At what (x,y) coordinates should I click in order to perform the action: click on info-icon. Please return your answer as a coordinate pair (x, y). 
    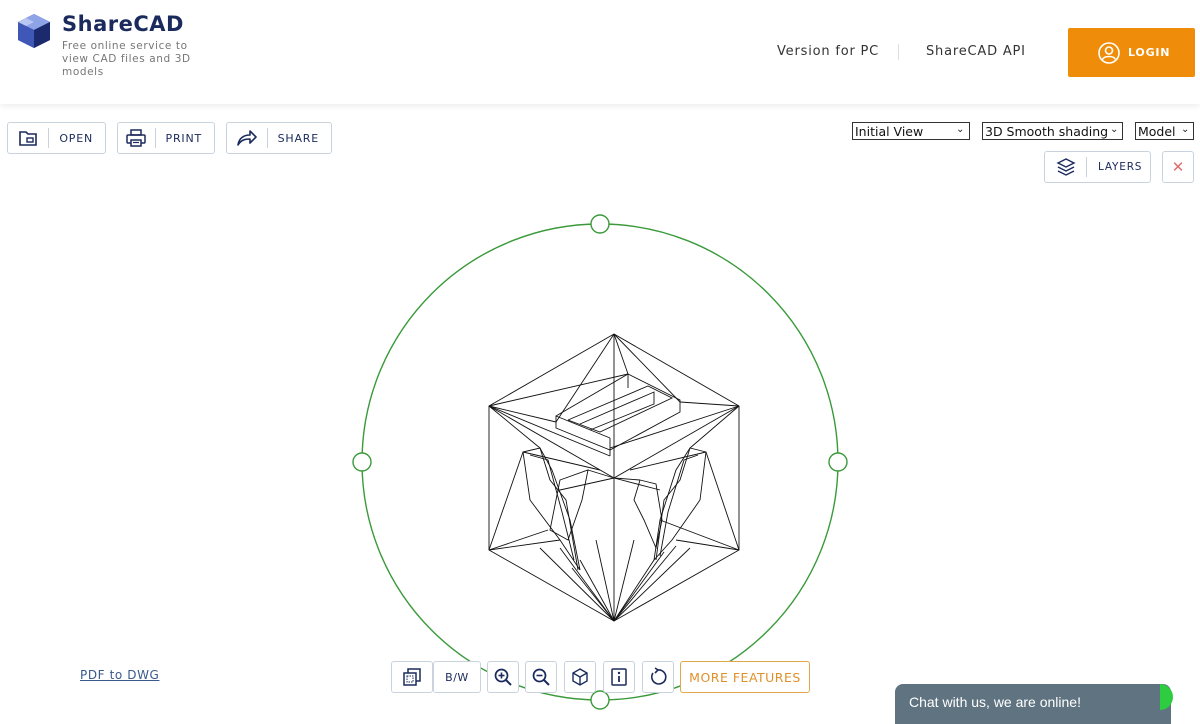
    Looking at the image, I should click on (619, 677).